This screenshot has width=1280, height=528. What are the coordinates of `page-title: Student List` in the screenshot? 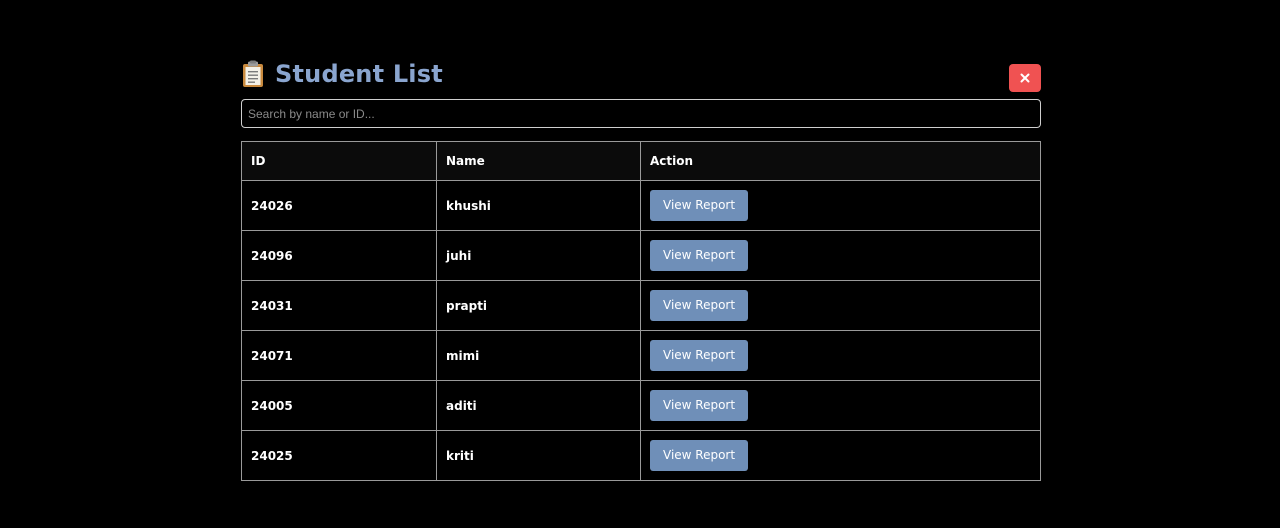 It's located at (342, 74).